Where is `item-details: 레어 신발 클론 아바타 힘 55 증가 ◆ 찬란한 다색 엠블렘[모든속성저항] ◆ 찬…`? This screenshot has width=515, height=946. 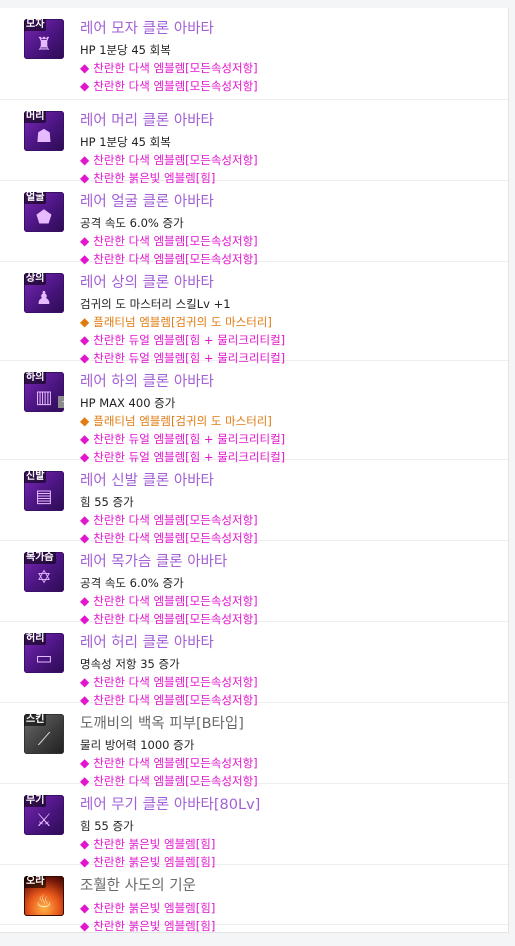
item-details: 레어 신발 클론 아바타 힘 55 증가 ◆ 찬란한 다색 엠블렘[모든속성저항] ◆ 찬… is located at coordinates (291, 509).